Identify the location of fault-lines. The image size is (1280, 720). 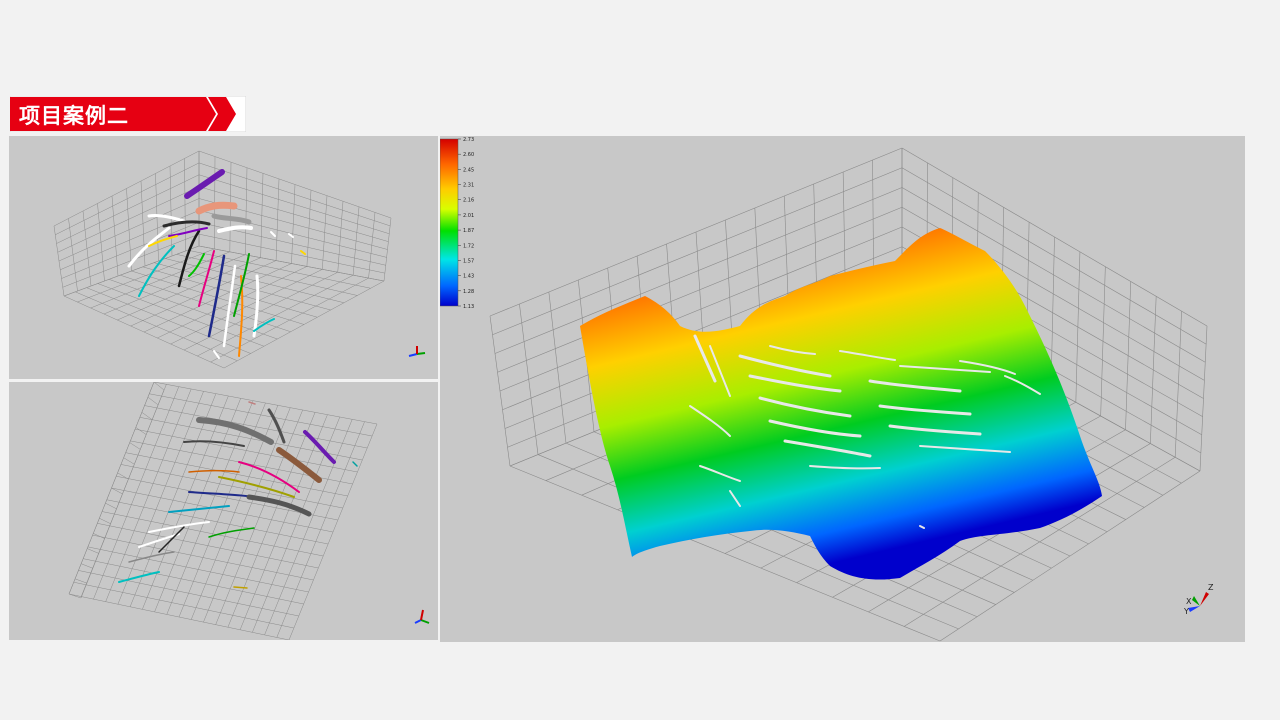
(216, 264).